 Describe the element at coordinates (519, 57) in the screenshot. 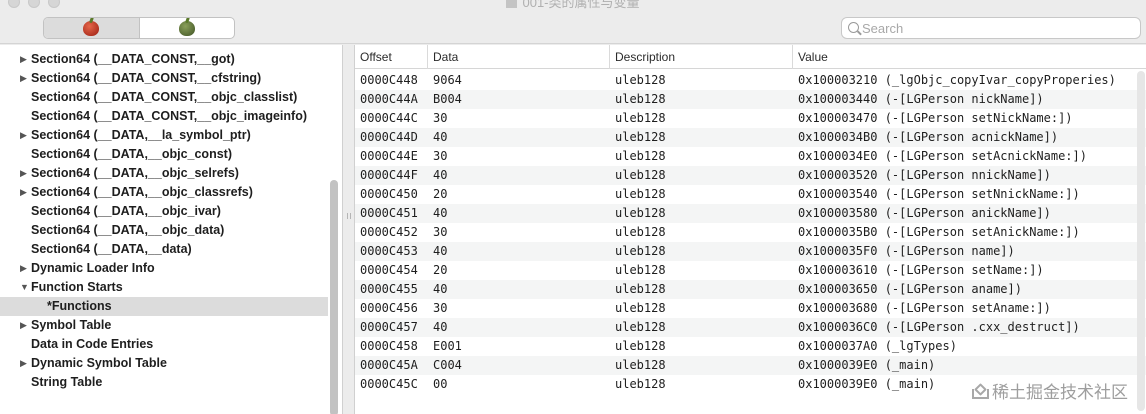

I see `column-header-data: Data` at that location.